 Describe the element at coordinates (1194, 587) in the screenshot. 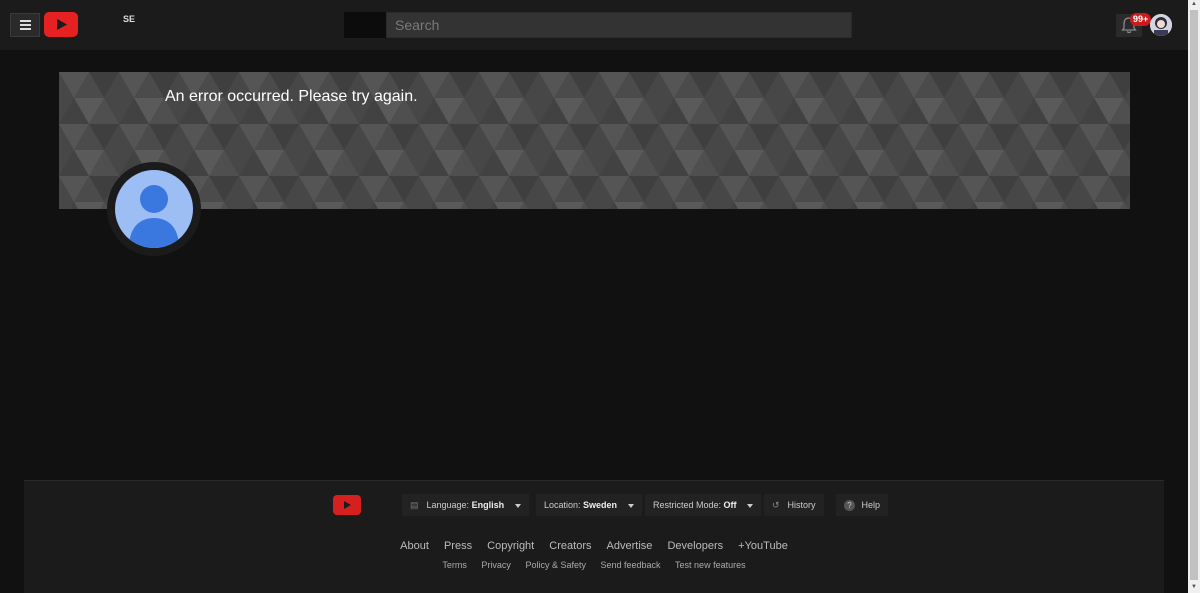

I see `scroll-down-arrow-icon: ▼` at that location.